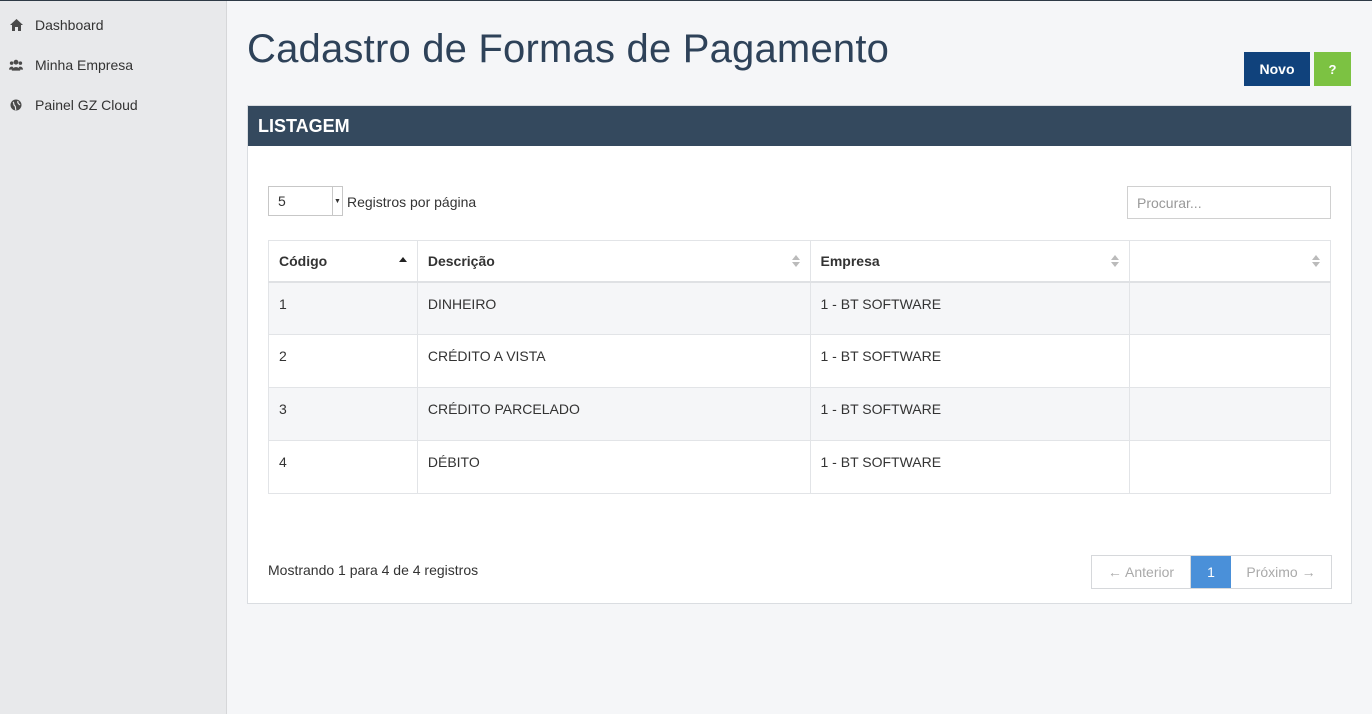 This screenshot has height=714, width=1372. What do you see at coordinates (1141, 572) in the screenshot?
I see `previous-page-button: ← Anterior` at bounding box center [1141, 572].